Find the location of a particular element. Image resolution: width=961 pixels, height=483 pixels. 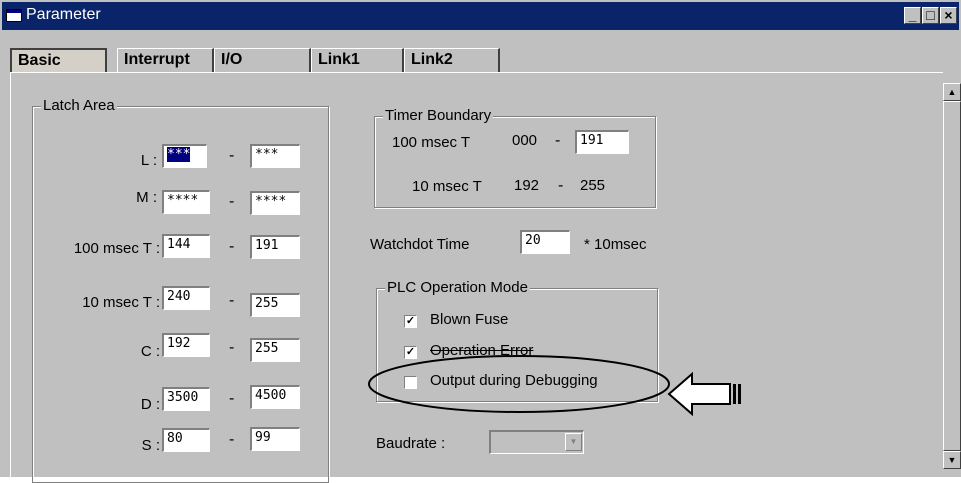

pointer-arrow-icon is located at coordinates (704, 394).